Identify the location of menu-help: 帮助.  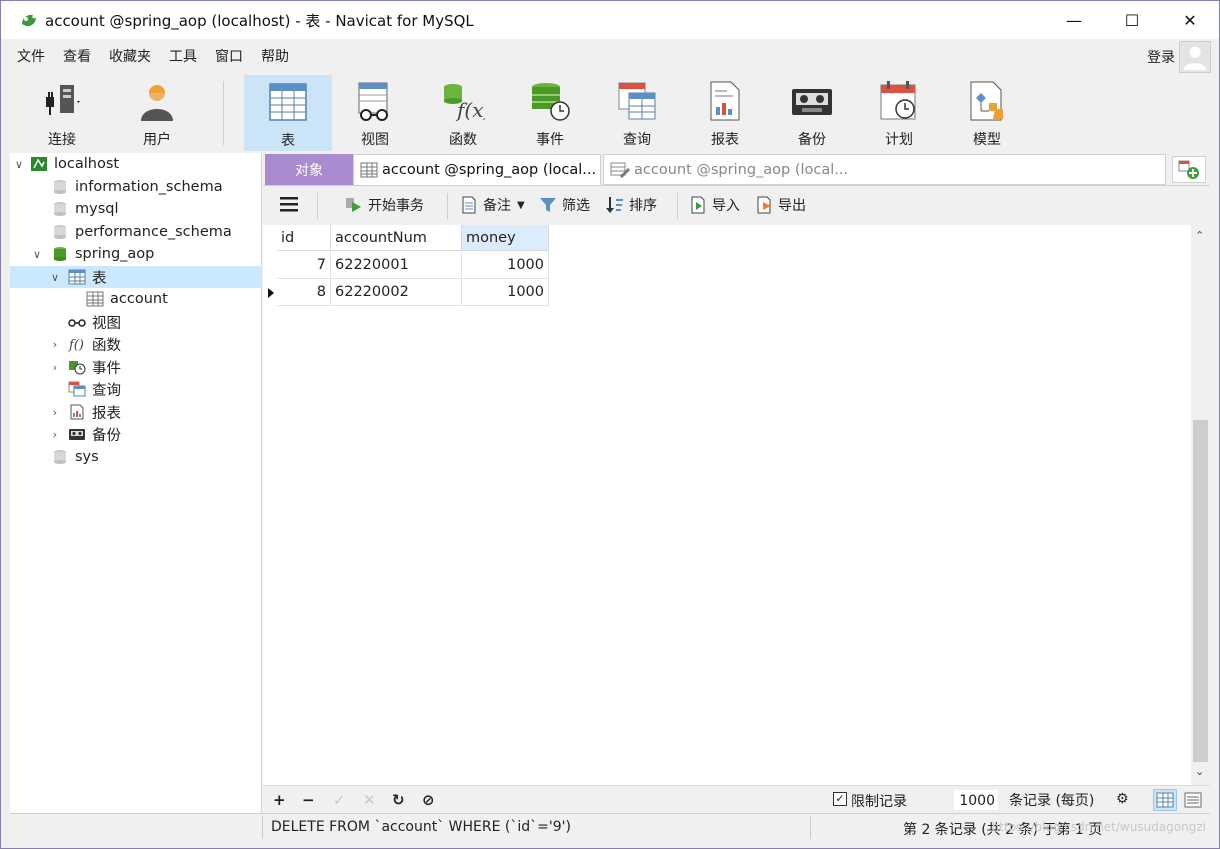
(275, 56).